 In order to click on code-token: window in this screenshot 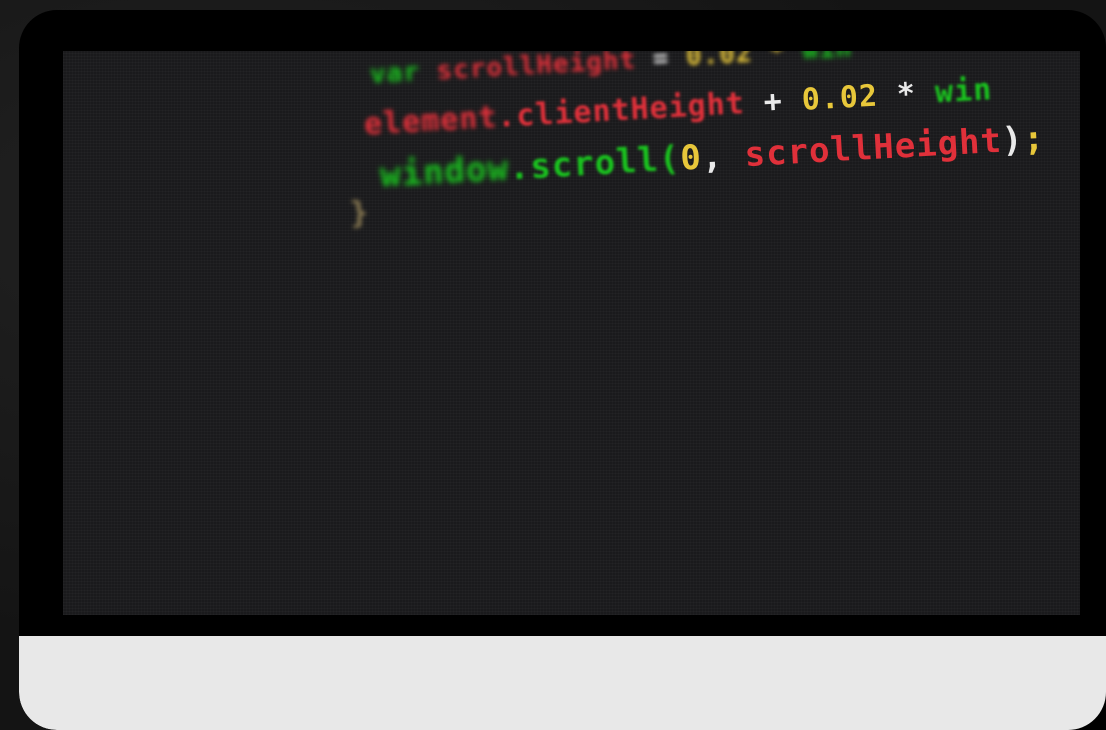, I will do `click(444, 172)`.